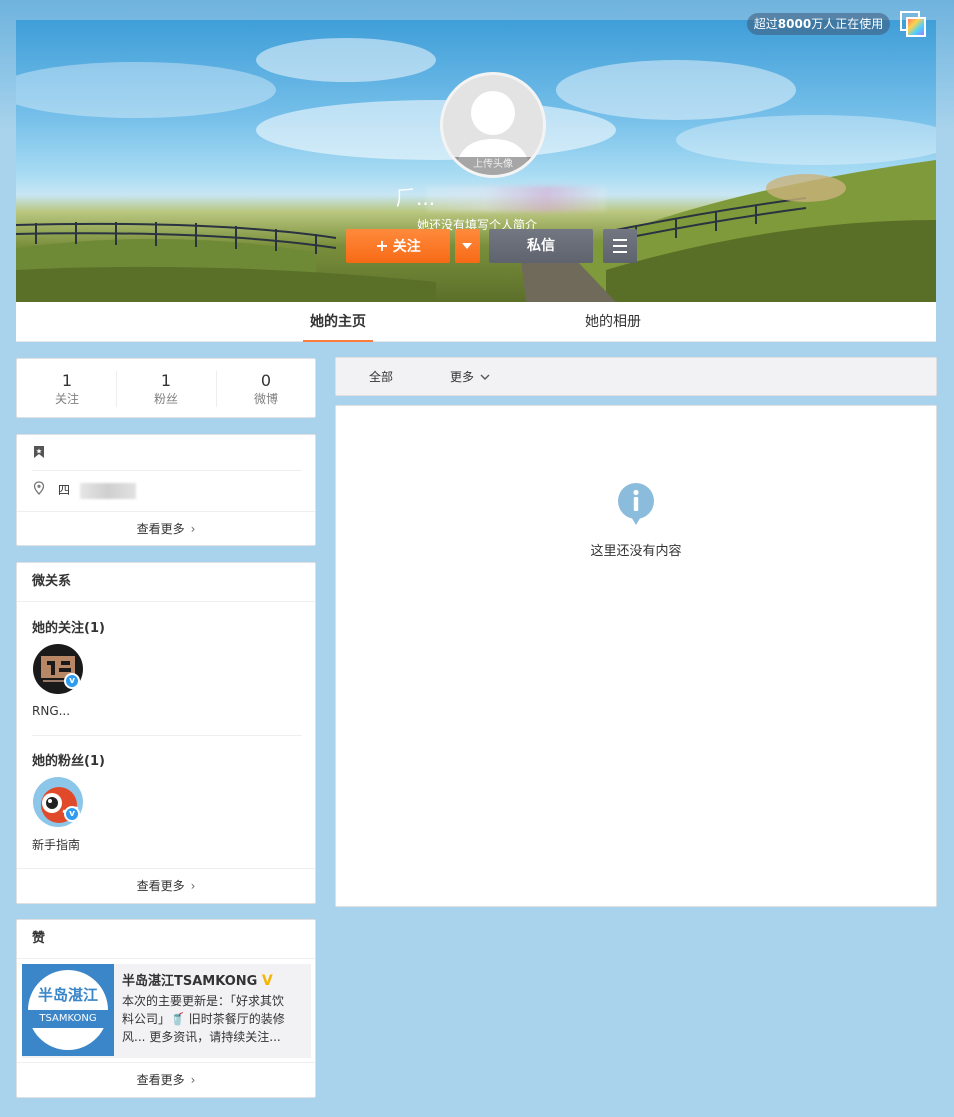  What do you see at coordinates (197, 979) in the screenshot?
I see `liked-account-name: 半岛湛江TSAMKONG V` at bounding box center [197, 979].